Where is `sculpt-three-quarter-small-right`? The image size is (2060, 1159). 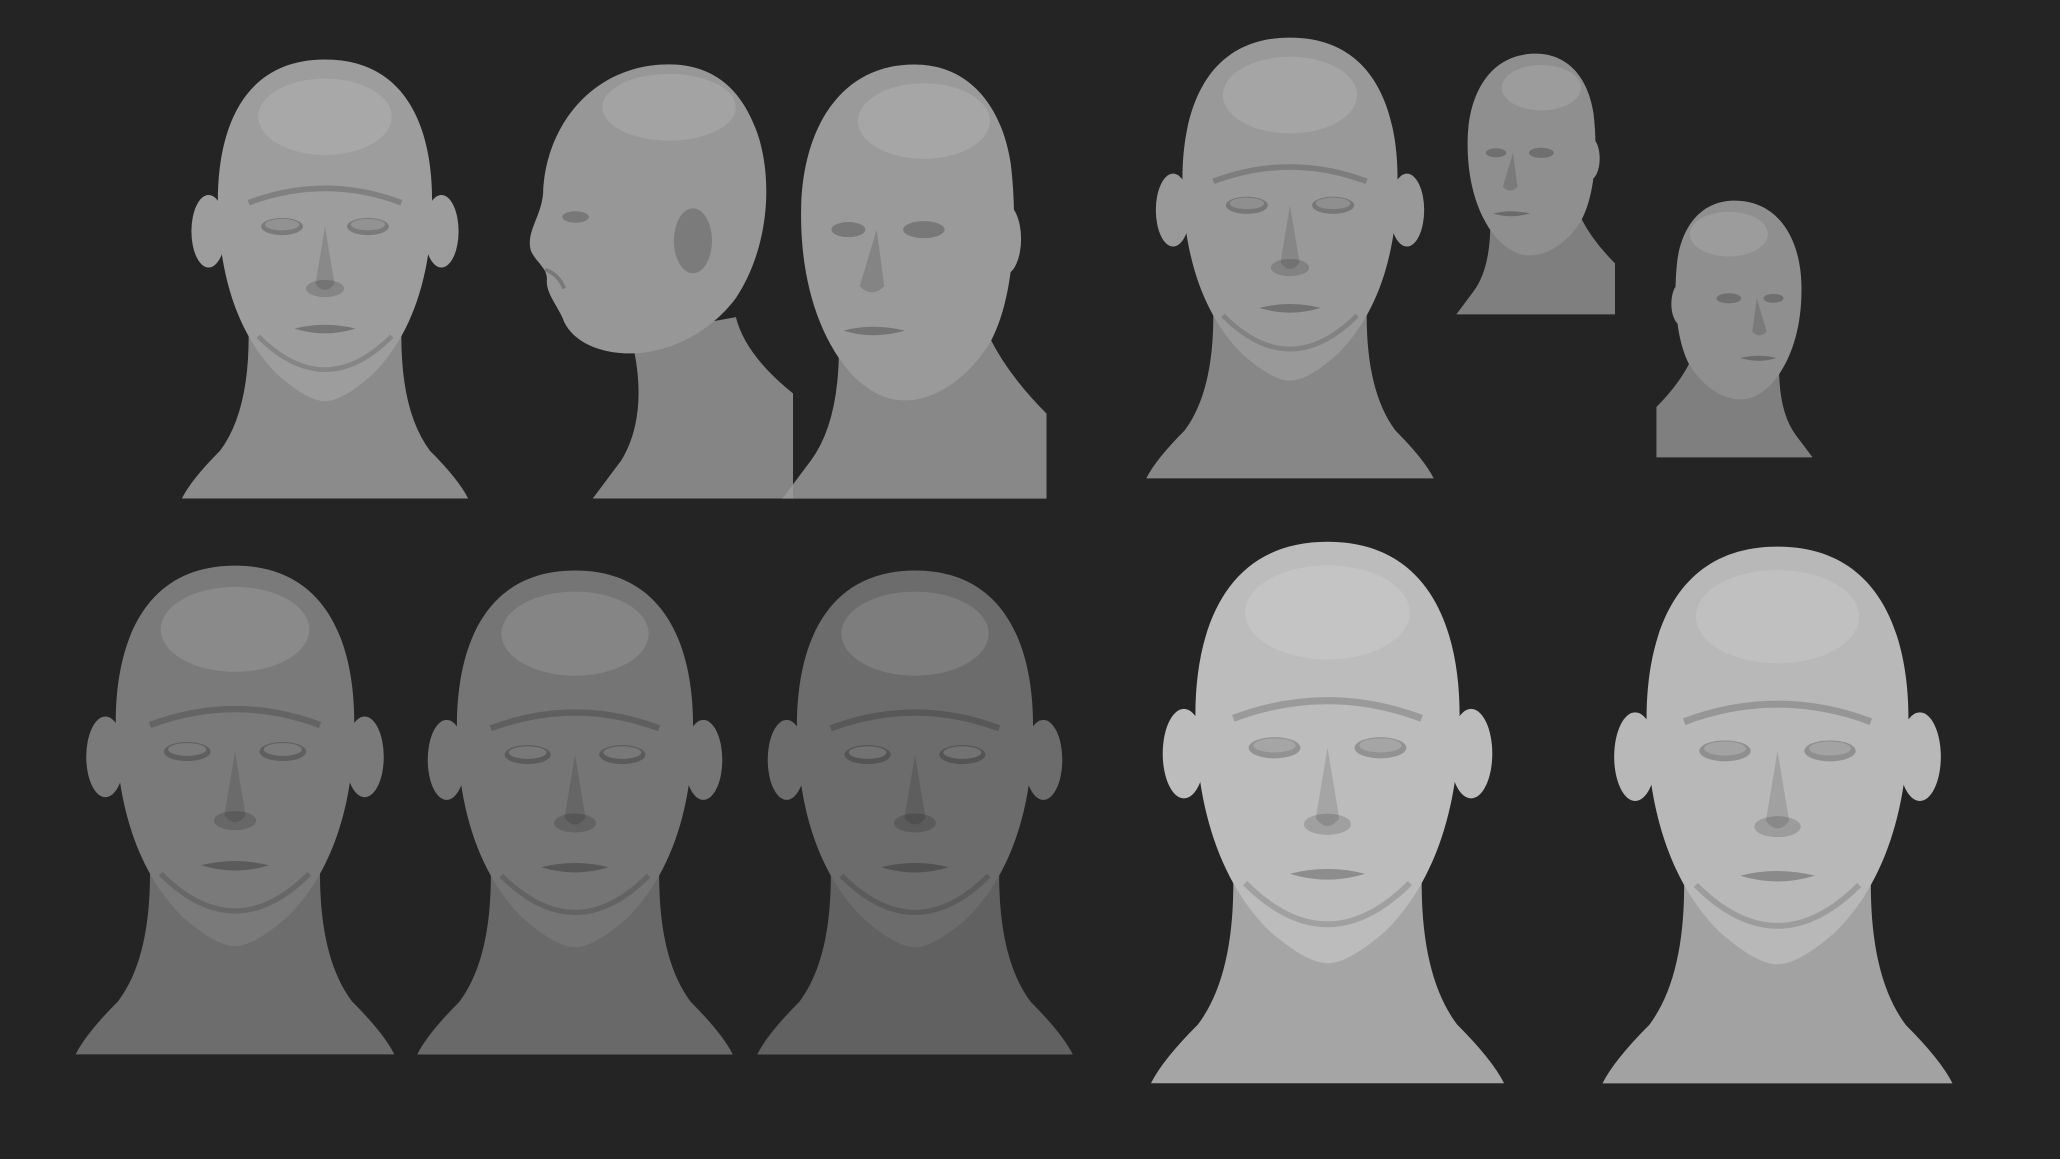
sculpt-three-quarter-small-right is located at coordinates (1734, 329).